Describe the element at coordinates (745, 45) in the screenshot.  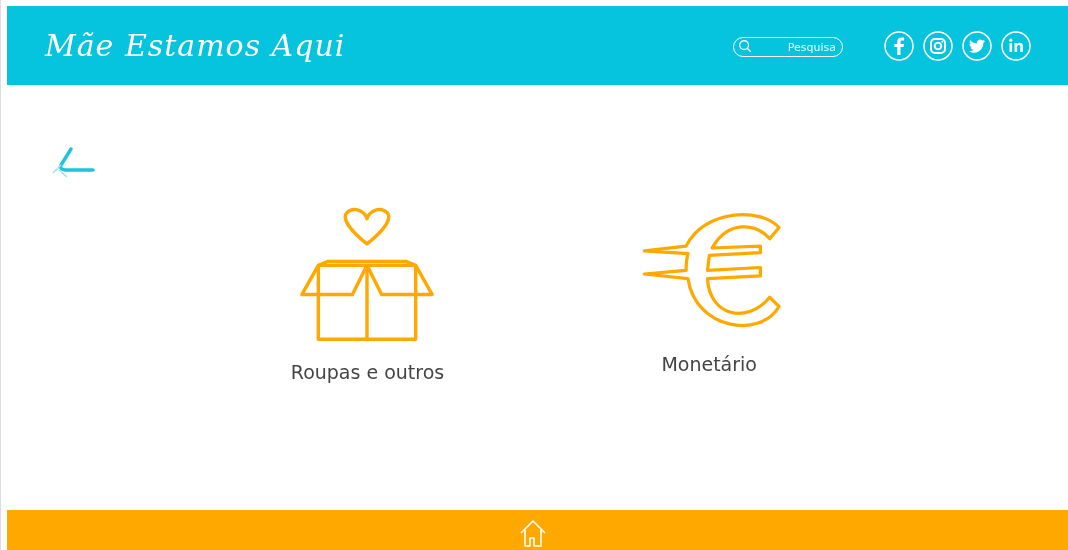
I see `search-icon` at that location.